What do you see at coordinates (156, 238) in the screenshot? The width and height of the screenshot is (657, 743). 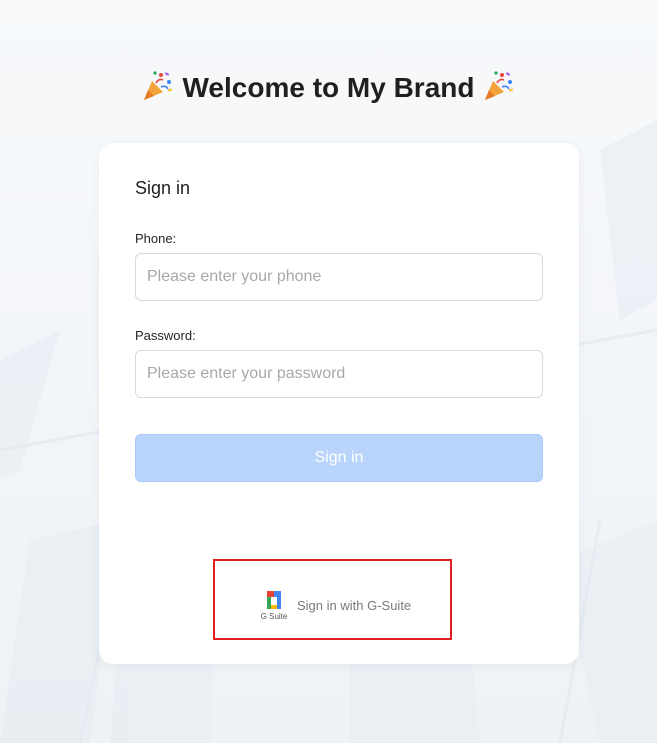 I see `phone-label: Phone:` at bounding box center [156, 238].